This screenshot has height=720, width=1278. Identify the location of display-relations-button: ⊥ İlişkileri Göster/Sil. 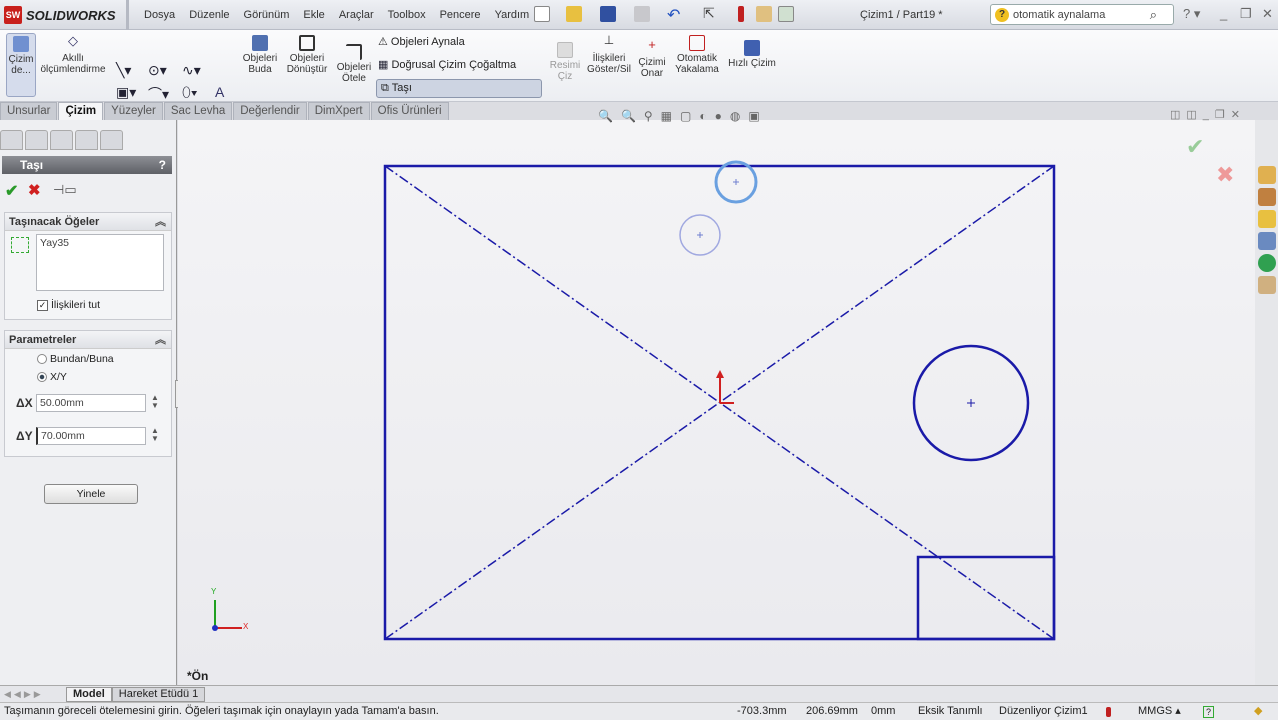
(609, 54).